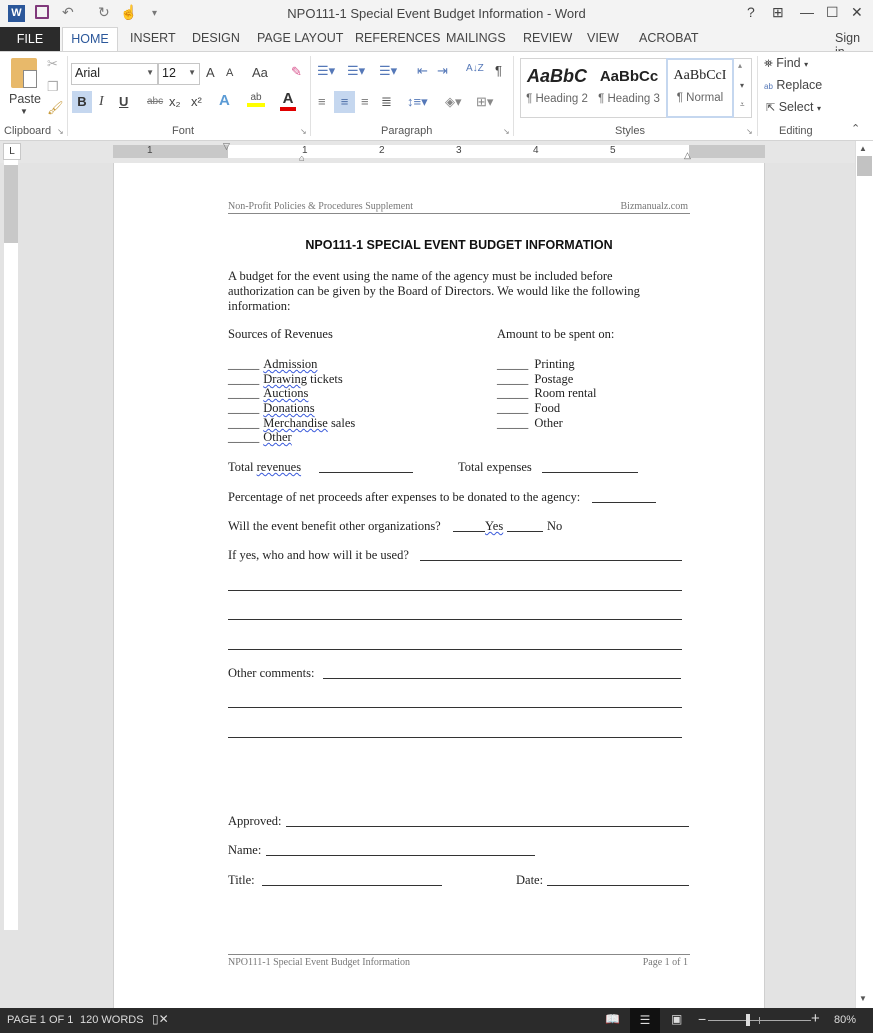  What do you see at coordinates (749, 131) in the screenshot?
I see `styles-launcher-icon: ↘` at bounding box center [749, 131].